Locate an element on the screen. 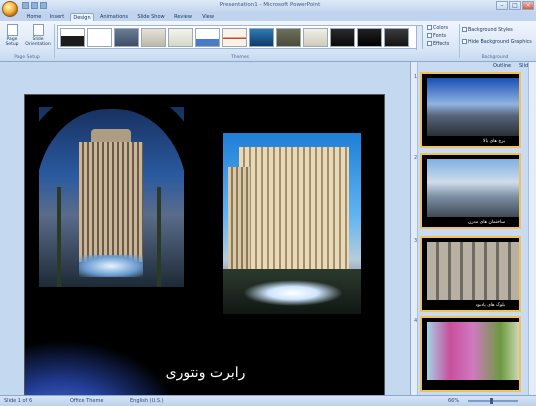 The width and height of the screenshot is (536, 406). maximize-button: □ is located at coordinates (515, 5).